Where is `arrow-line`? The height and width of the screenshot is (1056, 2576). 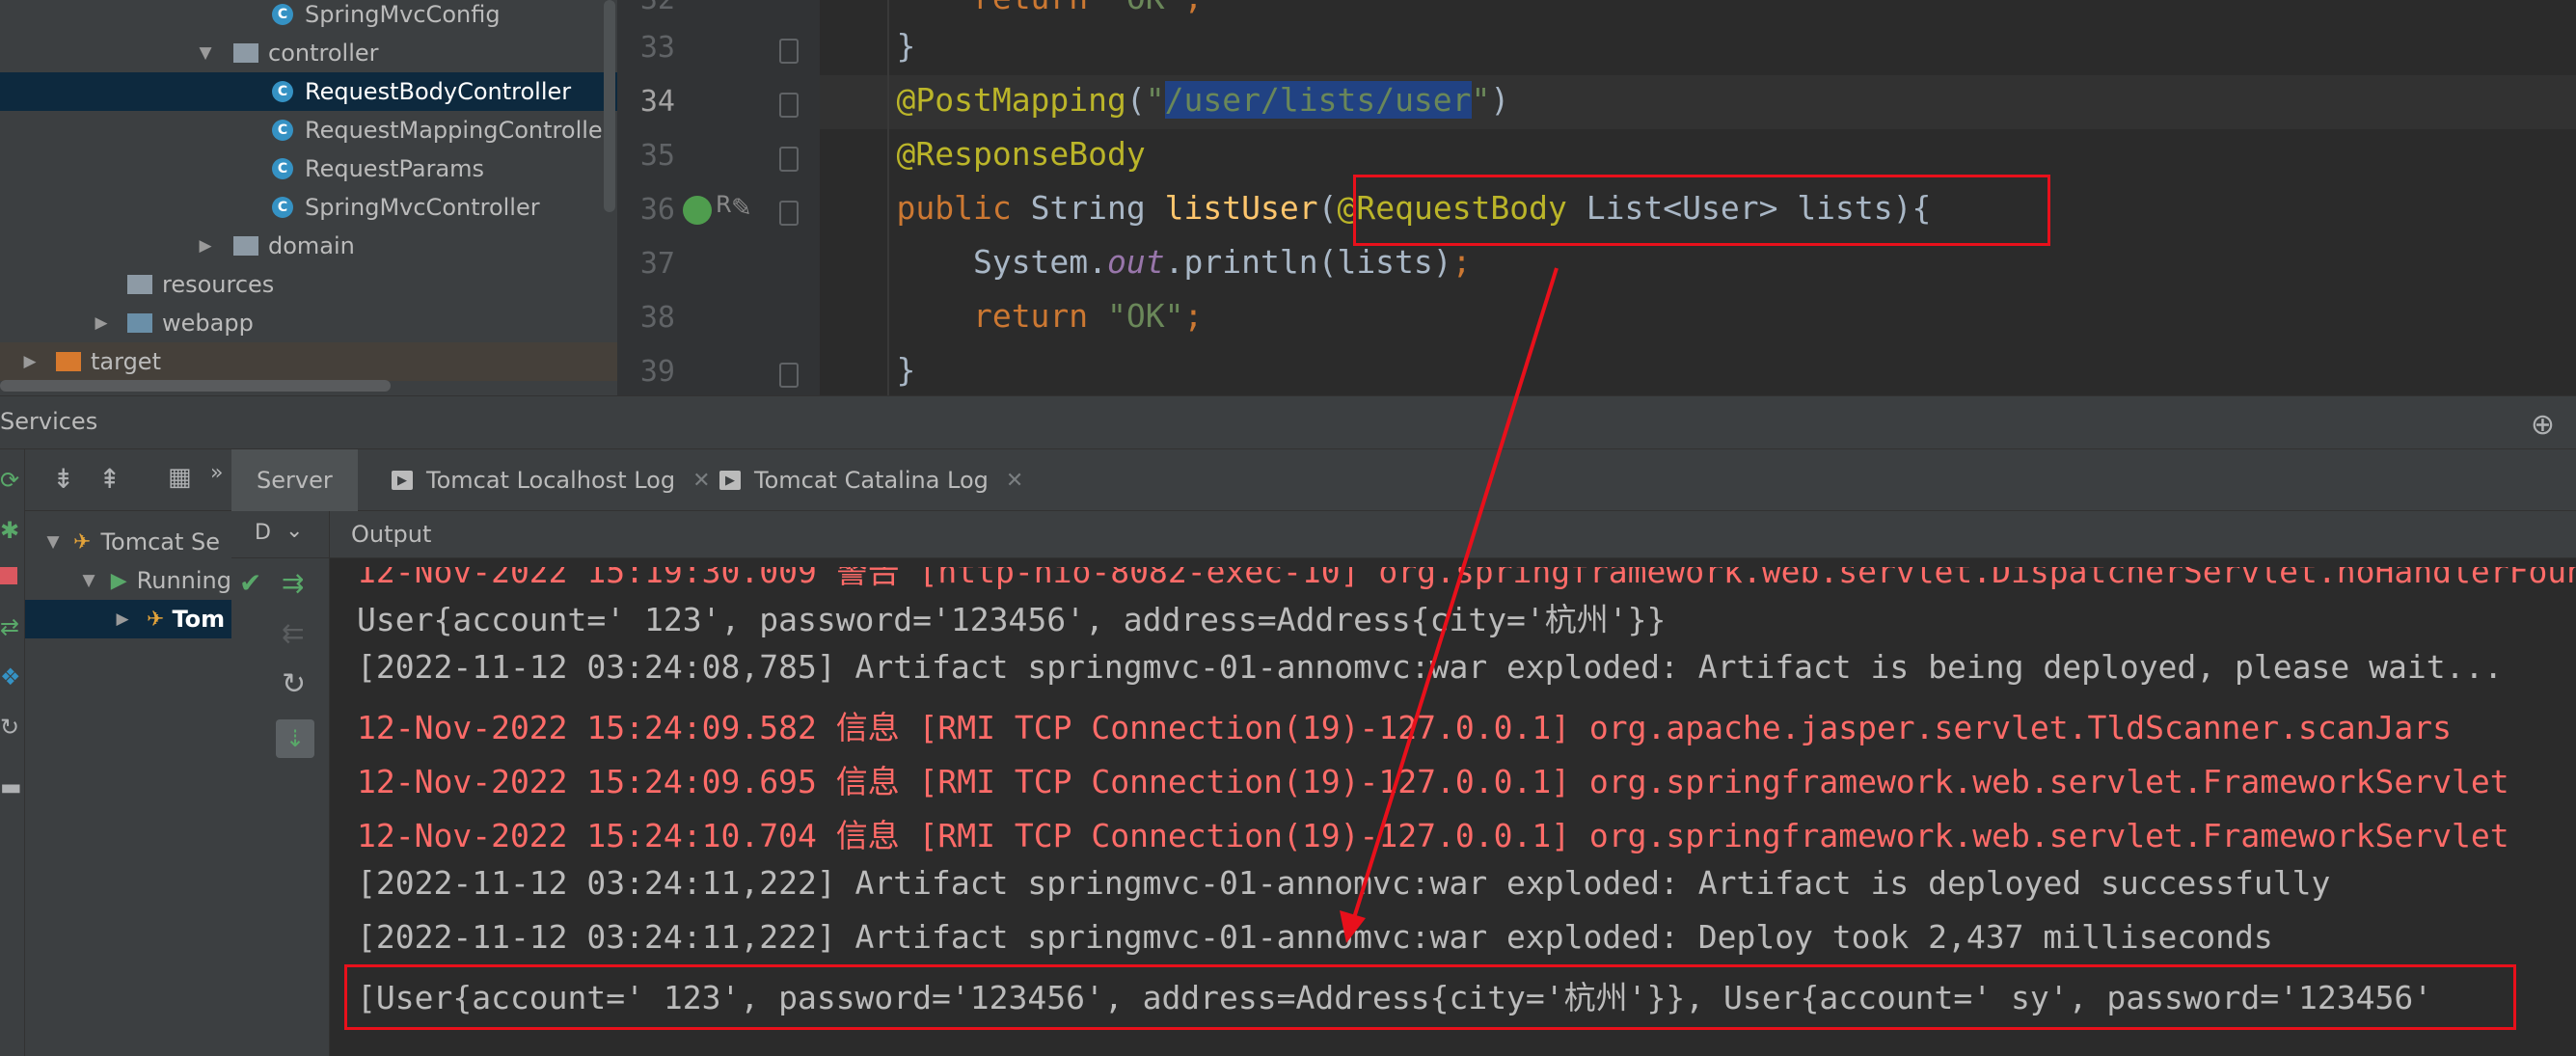 arrow-line is located at coordinates (1455, 594).